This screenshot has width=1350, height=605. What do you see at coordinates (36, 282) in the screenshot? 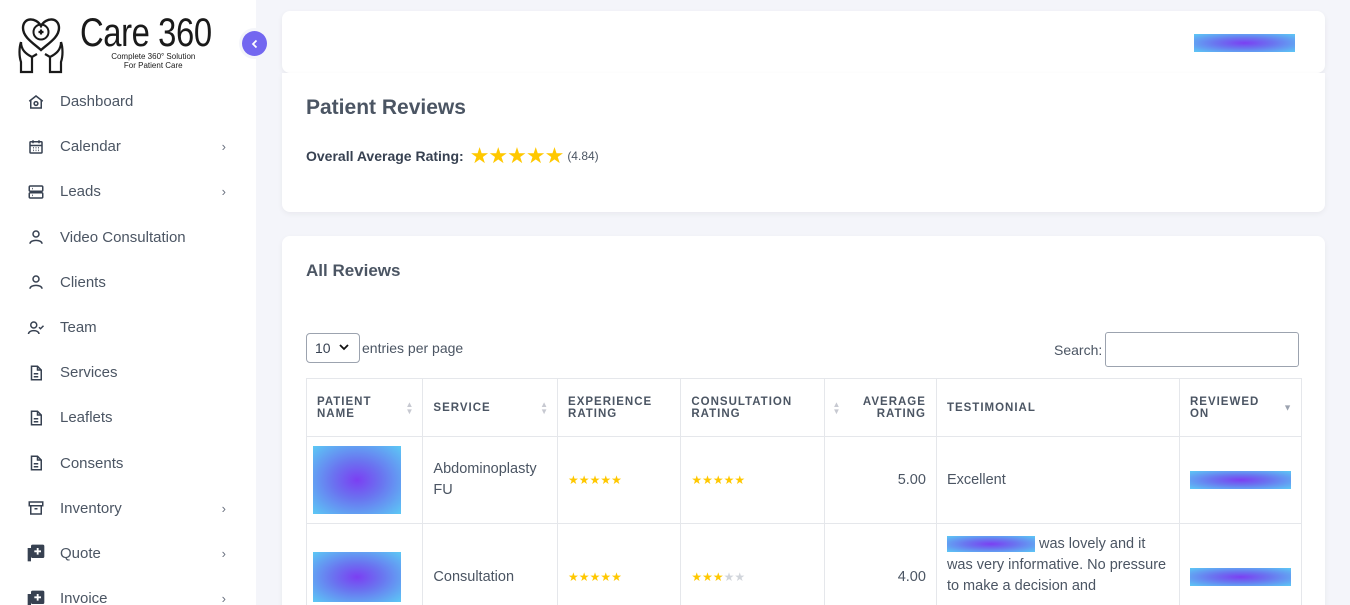
I see `user-icon` at bounding box center [36, 282].